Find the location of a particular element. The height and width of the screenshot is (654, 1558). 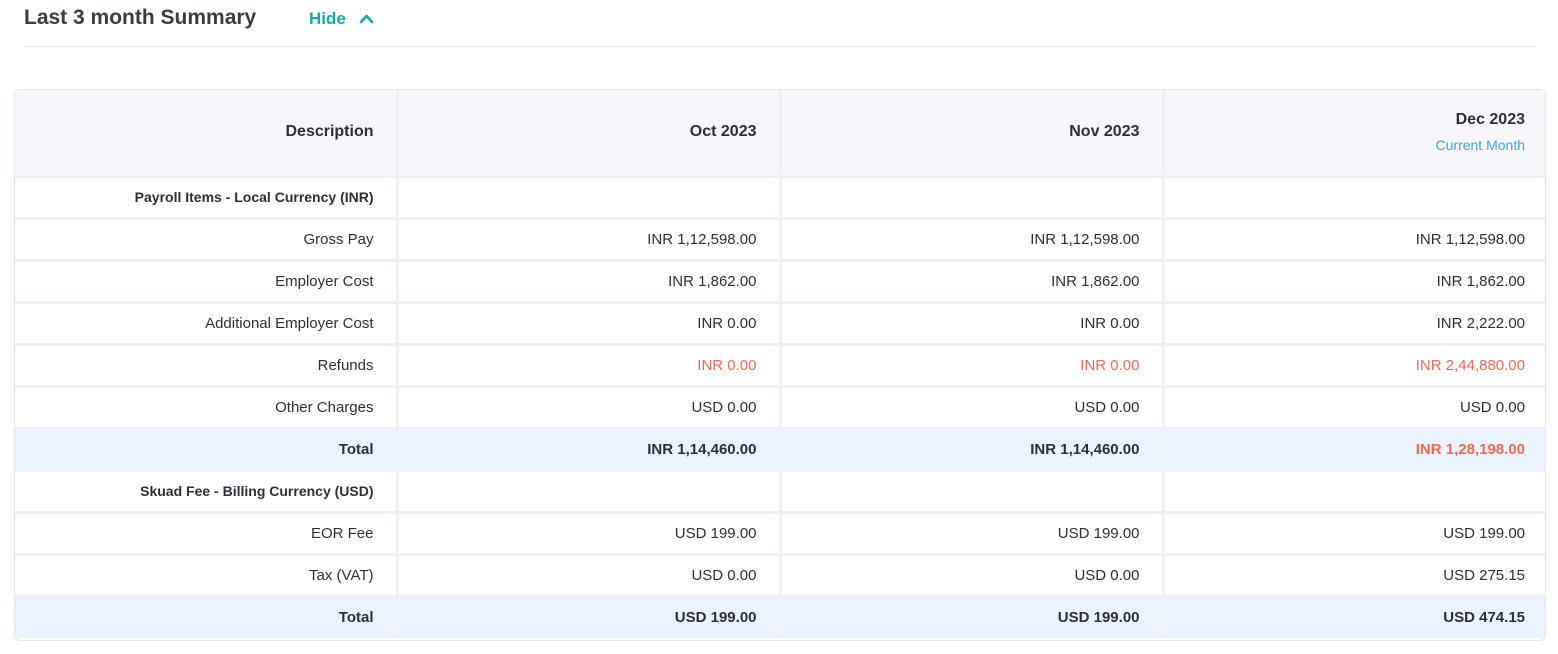

table-row: EOR Fee USD 199.00 USD 199.00 USD 199.00 is located at coordinates (780, 534).